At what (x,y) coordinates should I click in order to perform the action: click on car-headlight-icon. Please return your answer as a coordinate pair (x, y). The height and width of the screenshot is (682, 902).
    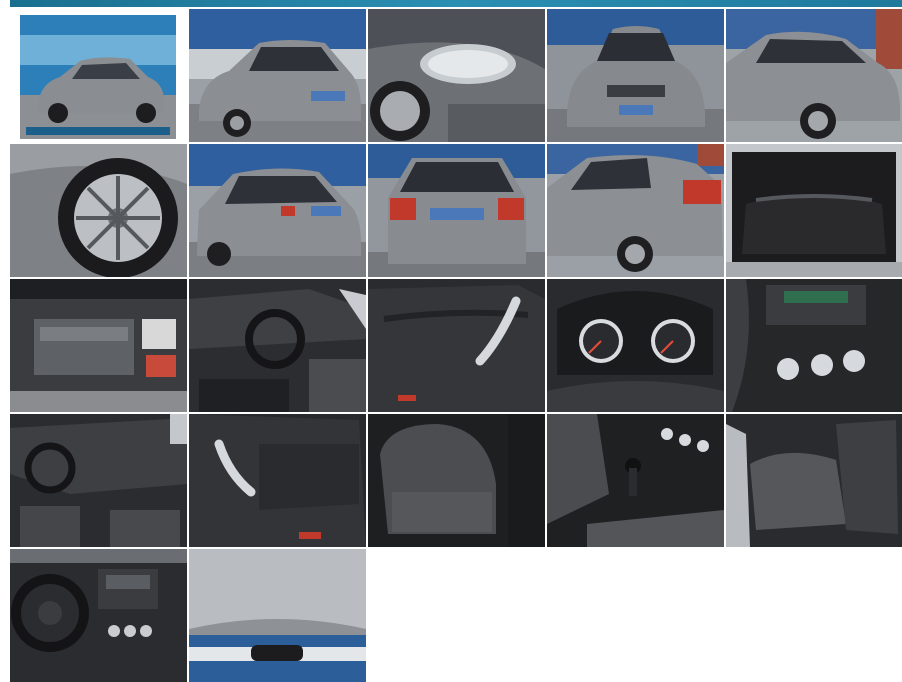
    Looking at the image, I should click on (456, 75).